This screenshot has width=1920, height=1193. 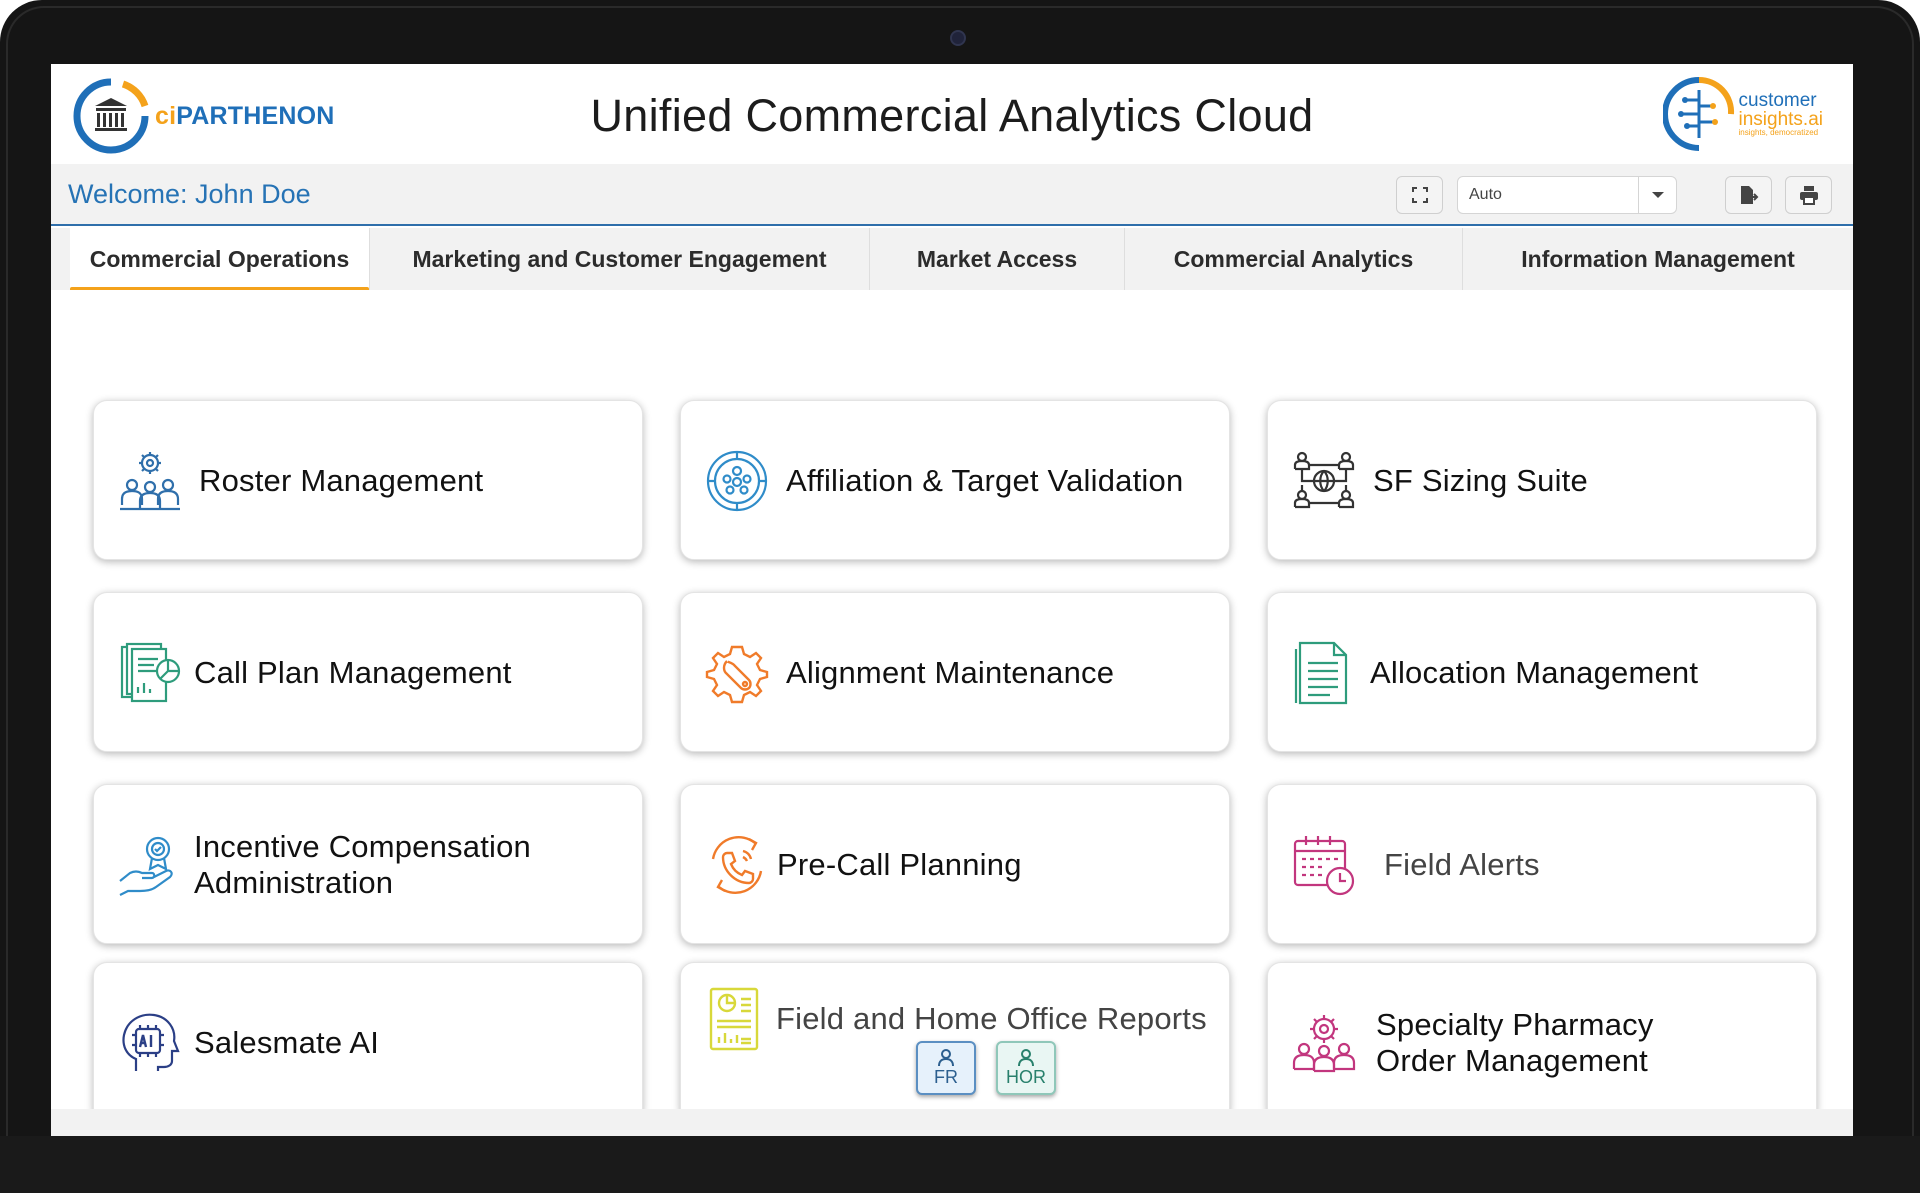 What do you see at coordinates (220, 260) in the screenshot?
I see `tab-commercial-operations: Commercial Operations` at bounding box center [220, 260].